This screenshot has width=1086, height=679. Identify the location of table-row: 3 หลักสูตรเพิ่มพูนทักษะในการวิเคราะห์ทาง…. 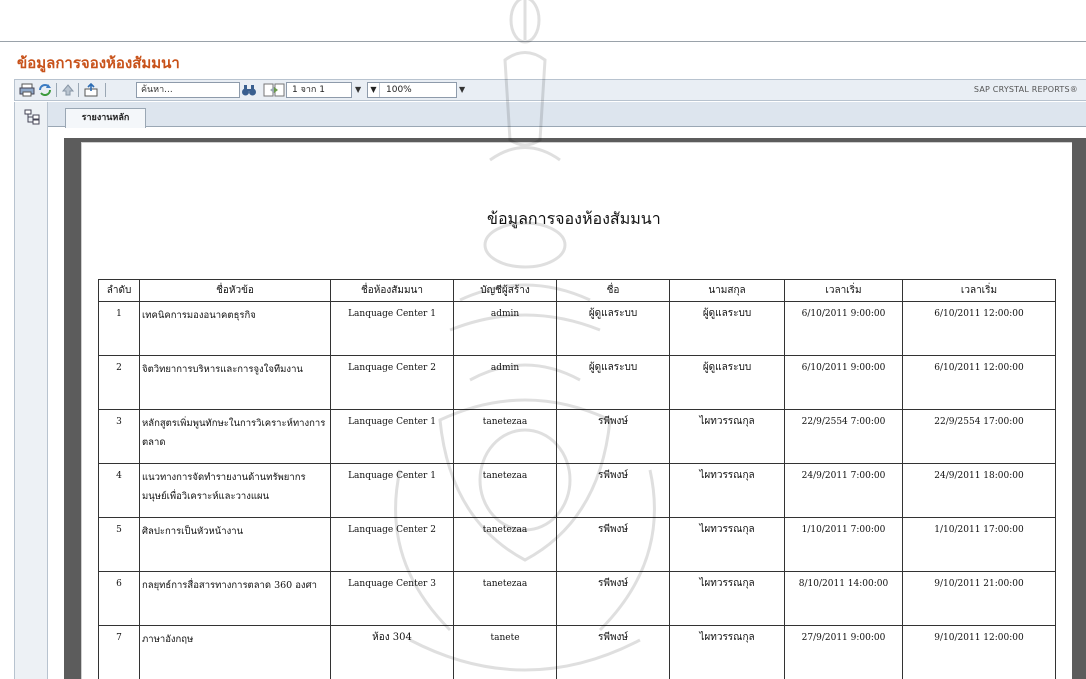
(577, 436).